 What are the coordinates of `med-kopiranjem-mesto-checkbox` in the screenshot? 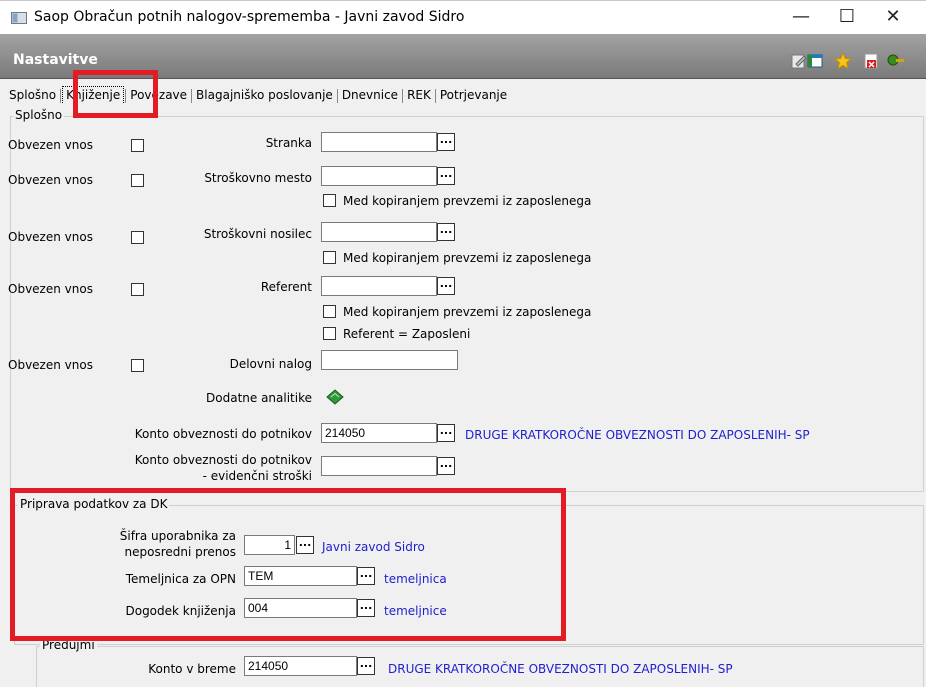 It's located at (329, 200).